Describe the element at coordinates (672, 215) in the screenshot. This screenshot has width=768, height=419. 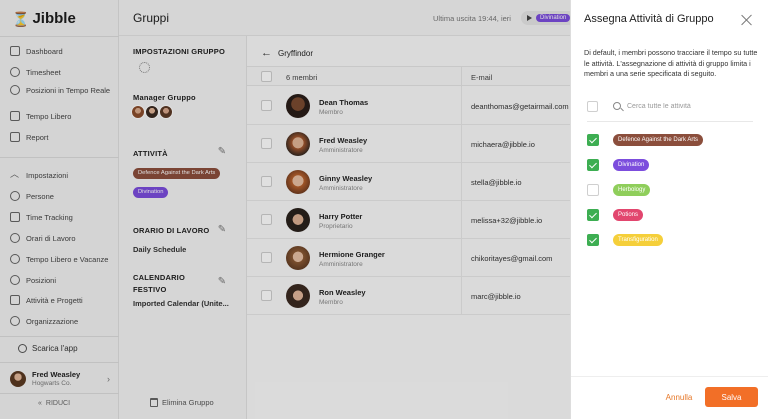
I see `activity-option-potions: Potions` at that location.